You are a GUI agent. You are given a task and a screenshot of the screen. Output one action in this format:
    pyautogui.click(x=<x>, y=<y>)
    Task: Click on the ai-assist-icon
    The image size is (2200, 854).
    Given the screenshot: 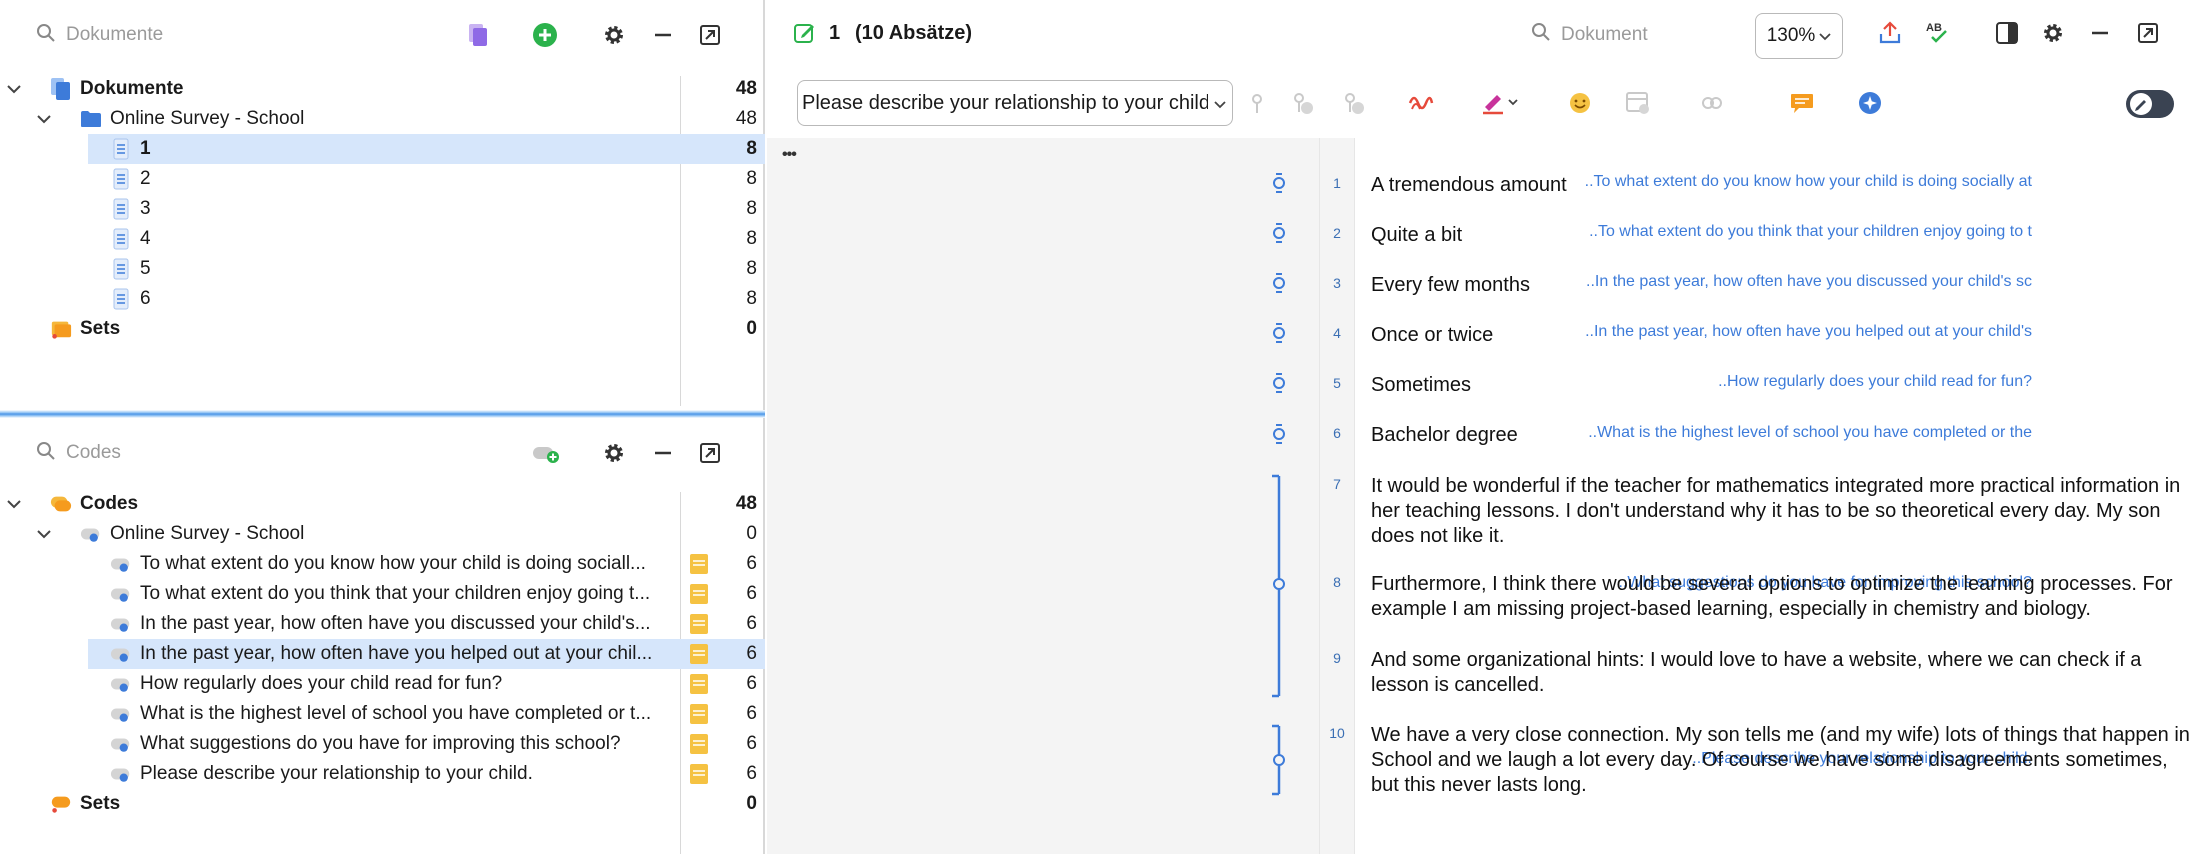 What is the action you would take?
    pyautogui.click(x=1870, y=105)
    